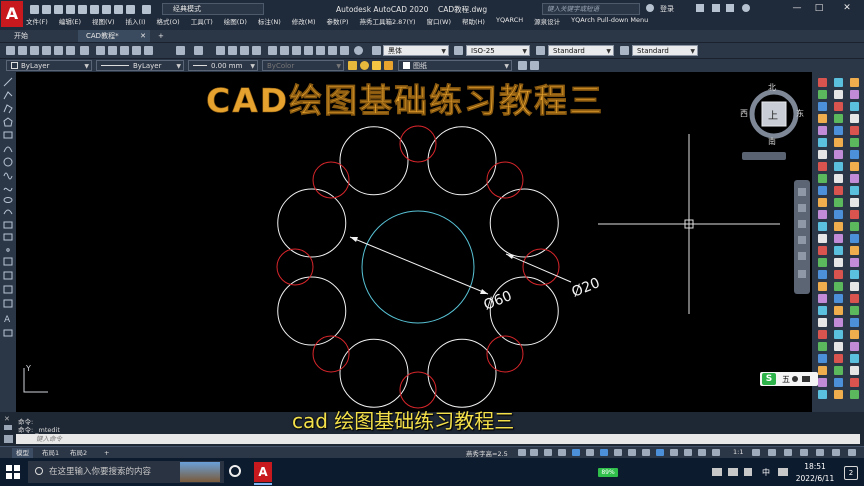 This screenshot has height=486, width=864. I want to click on a360-icon, so click(730, 8).